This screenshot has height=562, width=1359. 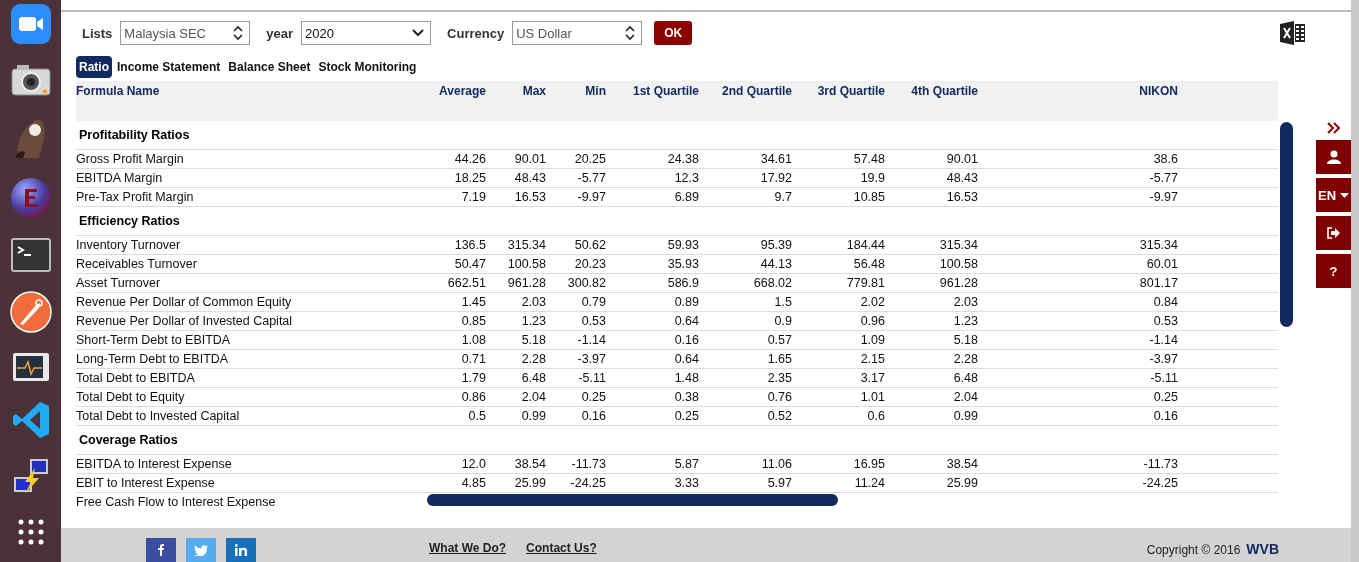 I want to click on help-button: ?, so click(x=1333, y=271).